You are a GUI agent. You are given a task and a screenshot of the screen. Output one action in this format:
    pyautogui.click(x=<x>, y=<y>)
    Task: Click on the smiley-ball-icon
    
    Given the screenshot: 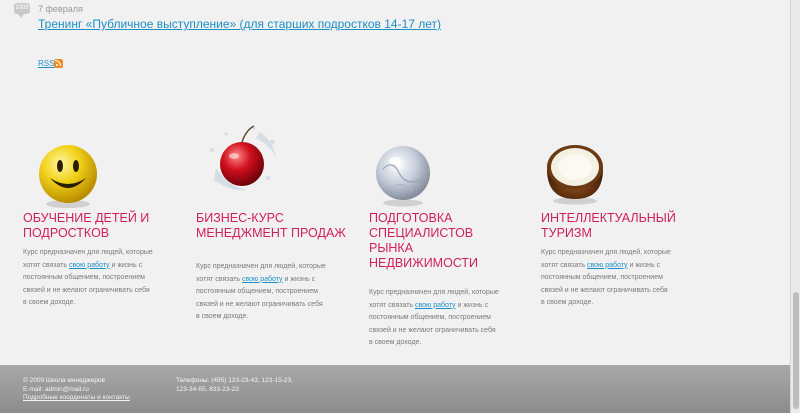 What is the action you would take?
    pyautogui.click(x=68, y=176)
    